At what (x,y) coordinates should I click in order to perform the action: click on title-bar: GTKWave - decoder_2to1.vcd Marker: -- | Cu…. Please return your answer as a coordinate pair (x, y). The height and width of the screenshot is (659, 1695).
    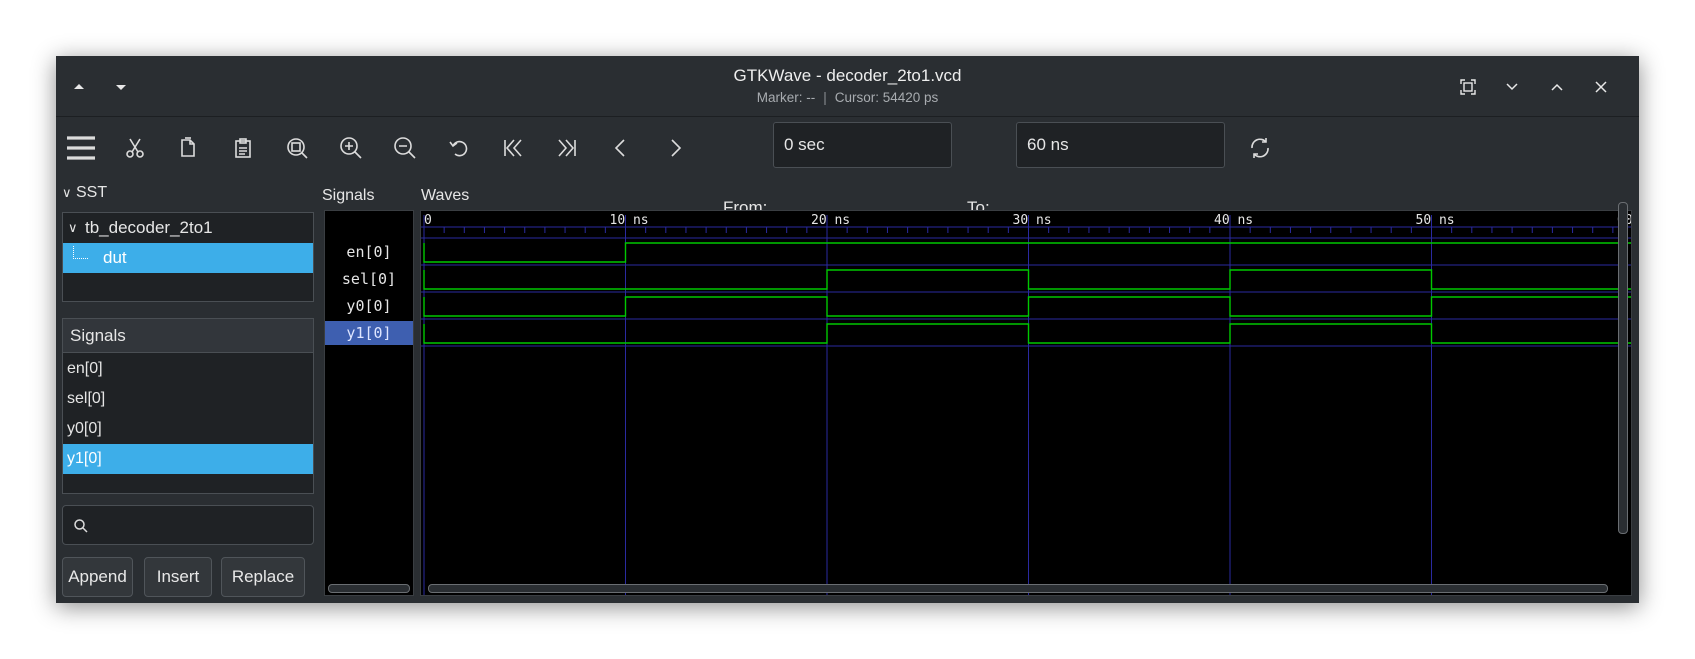
    Looking at the image, I should click on (847, 86).